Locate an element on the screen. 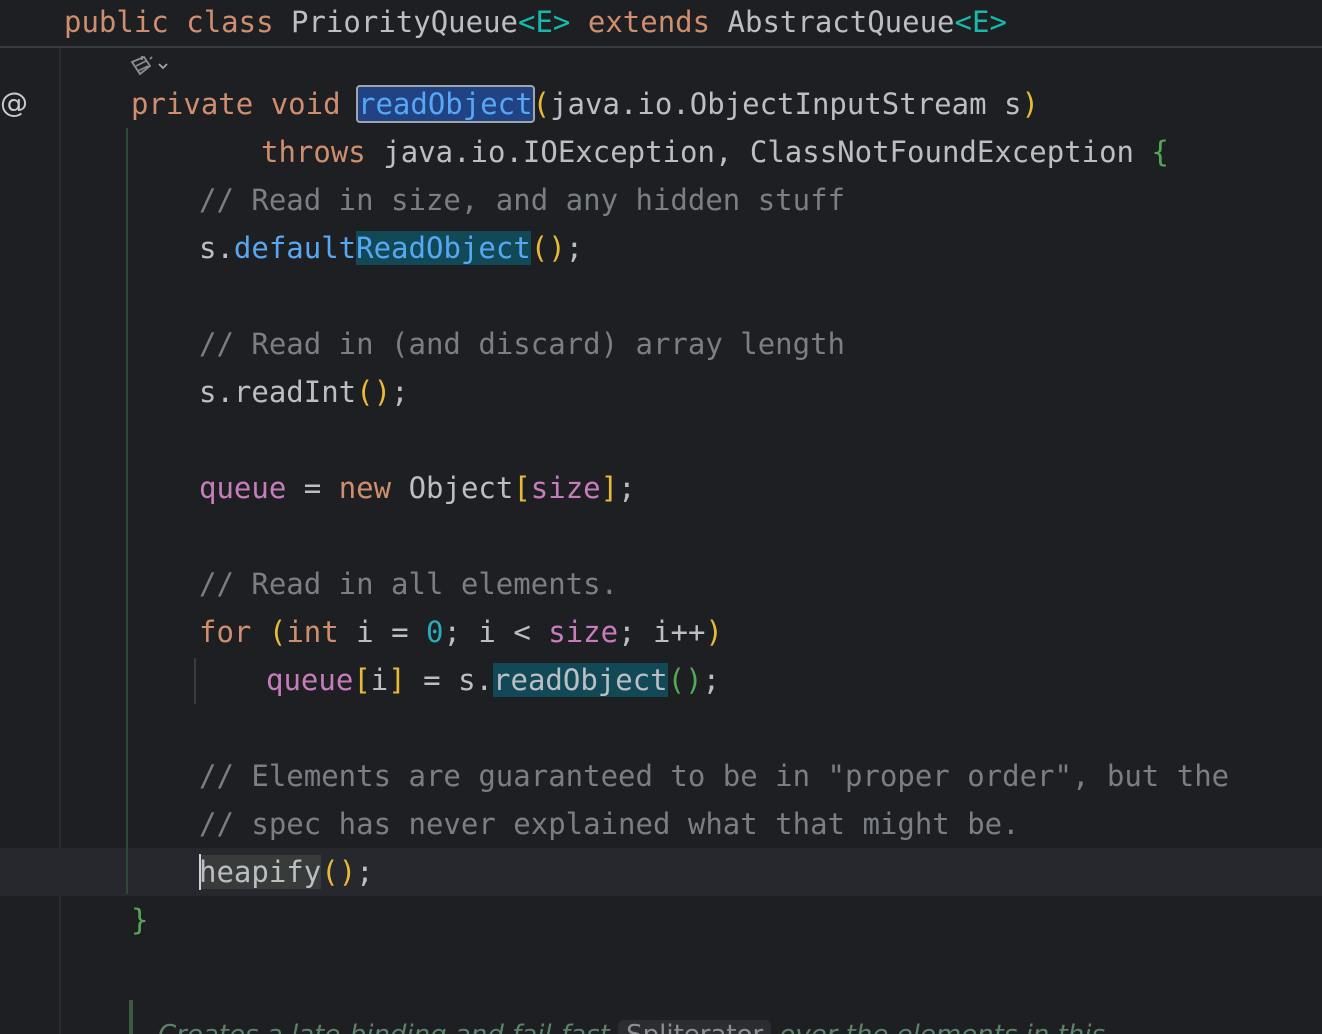 Image resolution: width=1322 pixels, height=1034 pixels. loop-increment: ; i++ is located at coordinates (662, 632).